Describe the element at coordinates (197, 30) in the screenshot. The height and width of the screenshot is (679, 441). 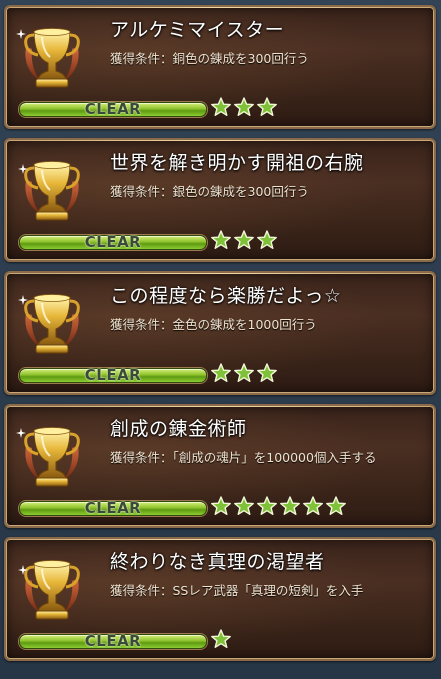
I see `achievement-title: アルケミマイスター` at that location.